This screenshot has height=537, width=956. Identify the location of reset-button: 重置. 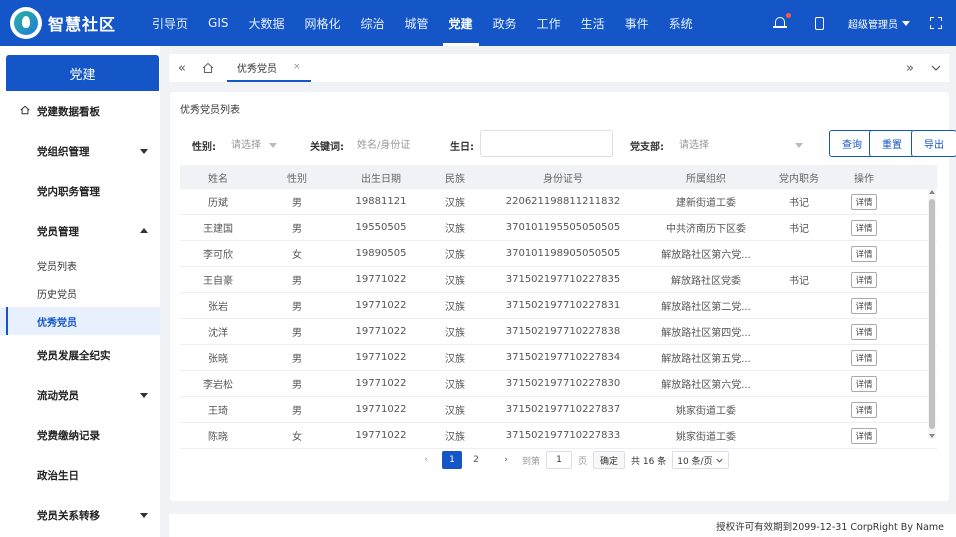
(892, 143).